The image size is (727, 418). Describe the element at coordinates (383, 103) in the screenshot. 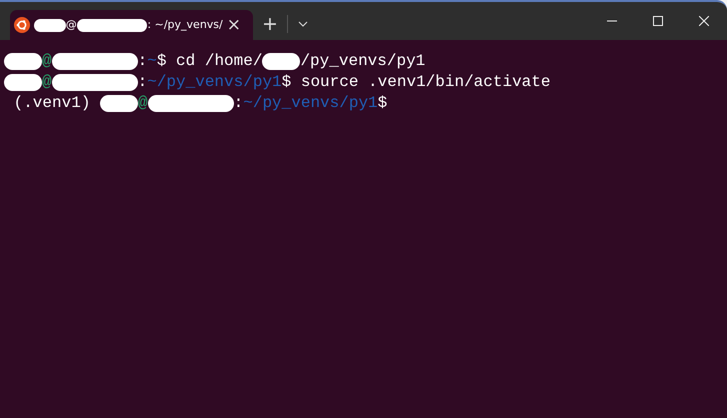

I see `terminal-text: $` at that location.